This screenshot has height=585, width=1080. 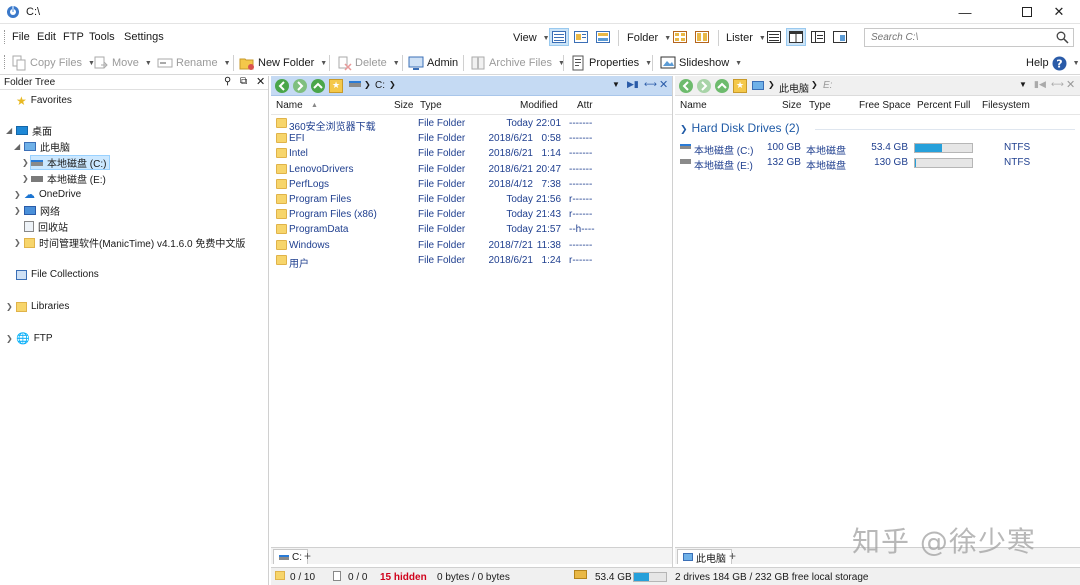 I want to click on minimize-button: —, so click(x=965, y=12).